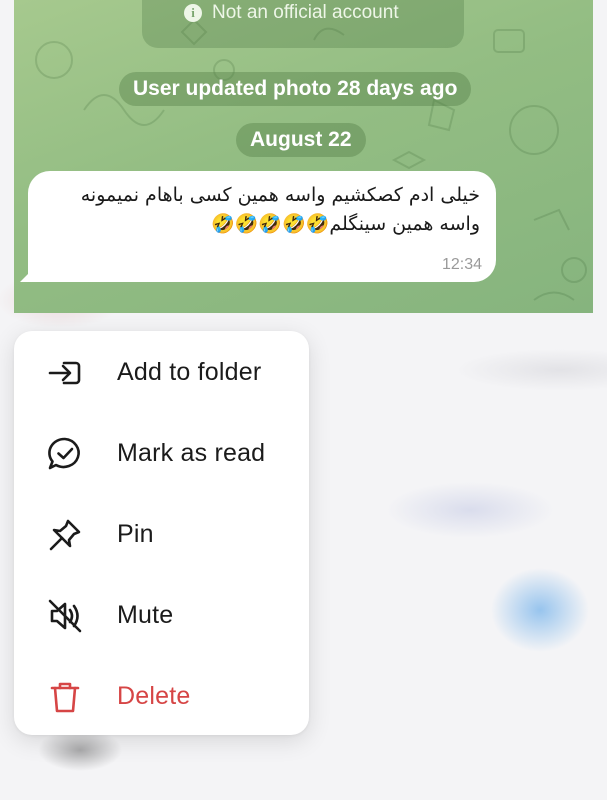  I want to click on menu-item-mute: Mute, so click(161, 615).